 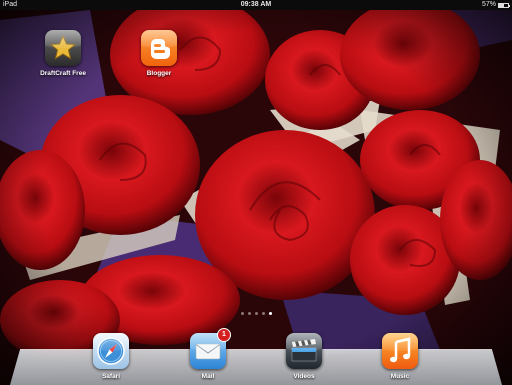 I want to click on safari-compass-icon, so click(x=111, y=351).